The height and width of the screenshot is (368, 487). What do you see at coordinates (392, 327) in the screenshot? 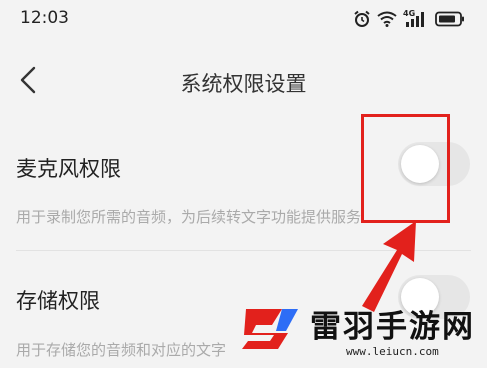
I see `watermark-name: 雷羽手游网` at bounding box center [392, 327].